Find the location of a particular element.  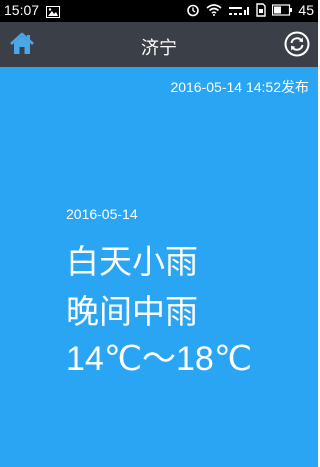

city-title: 济宁 is located at coordinates (159, 48).